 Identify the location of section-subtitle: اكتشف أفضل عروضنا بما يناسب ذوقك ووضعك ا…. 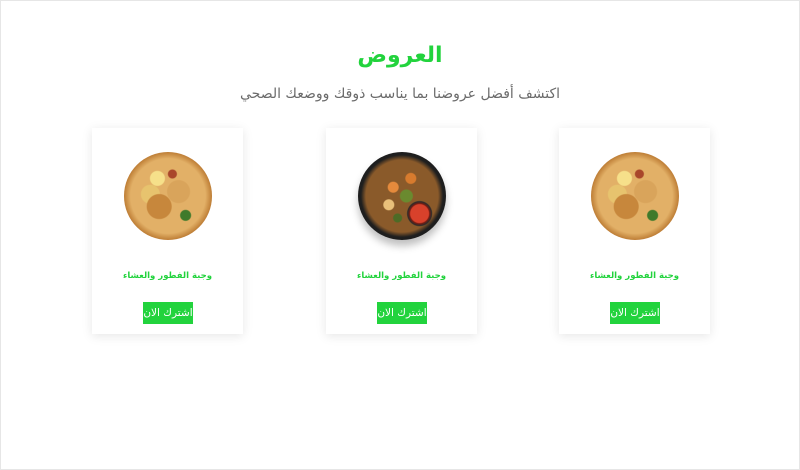
(400, 94).